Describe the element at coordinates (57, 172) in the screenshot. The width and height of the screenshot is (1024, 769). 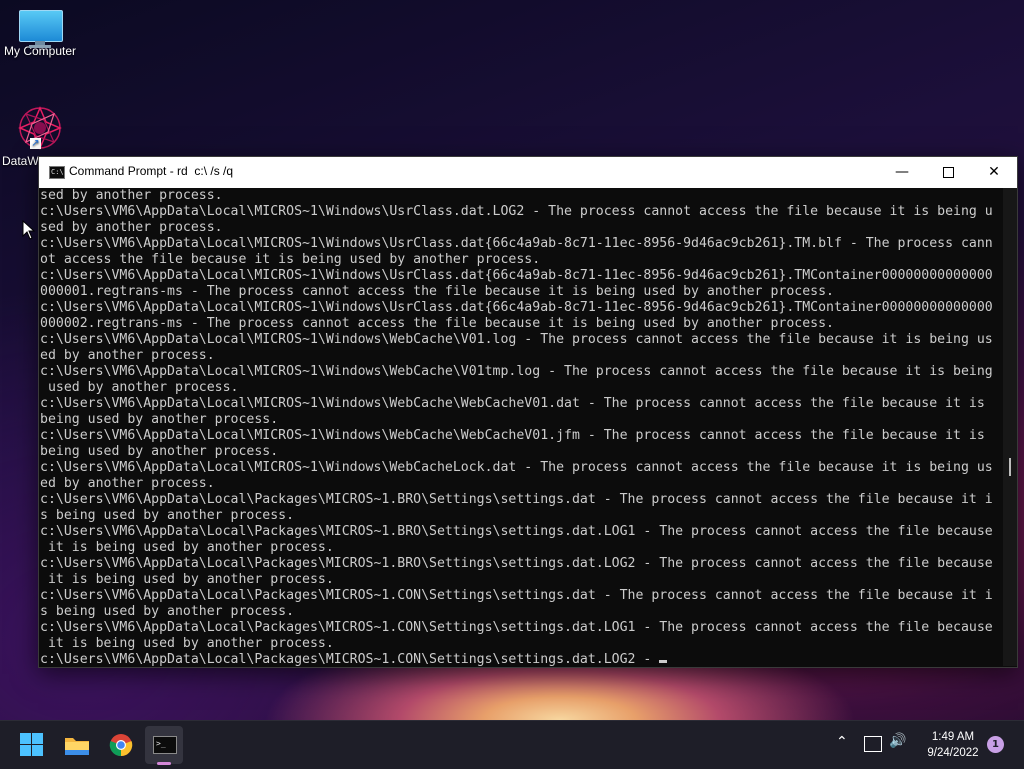
I see `cmd-icon: C:\` at that location.